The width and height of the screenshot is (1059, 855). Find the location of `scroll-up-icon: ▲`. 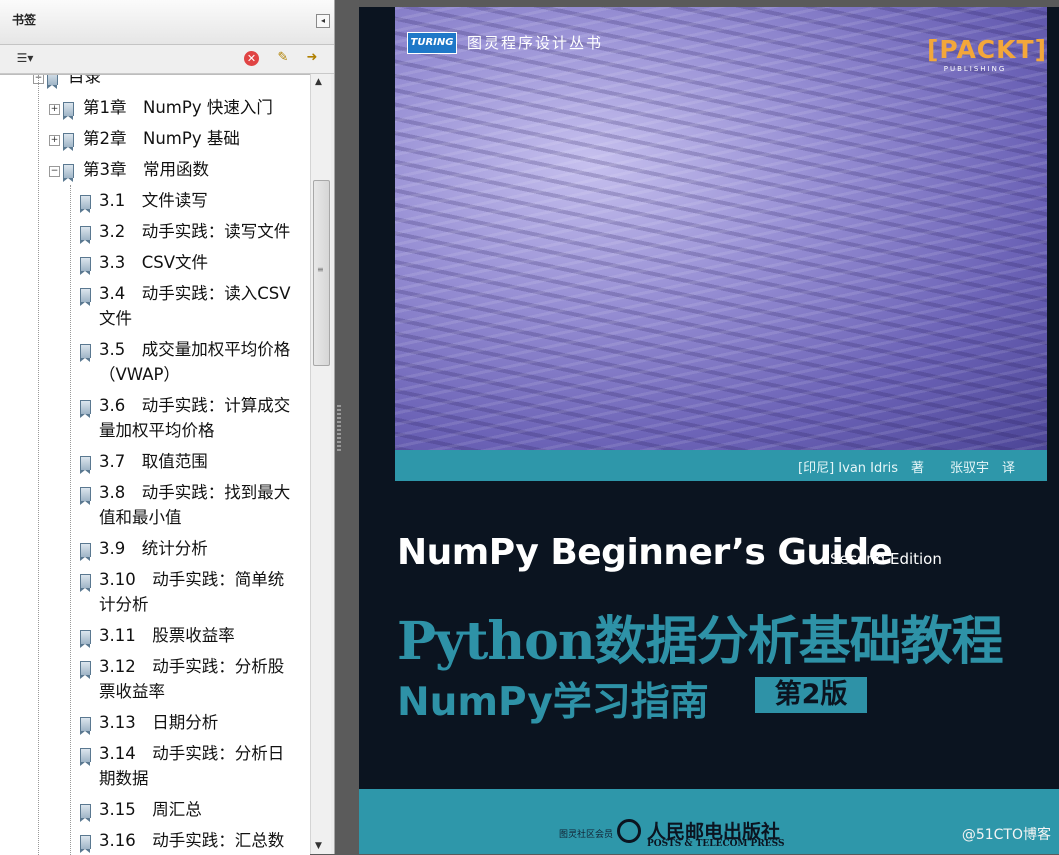

scroll-up-icon: ▲ is located at coordinates (318, 82).